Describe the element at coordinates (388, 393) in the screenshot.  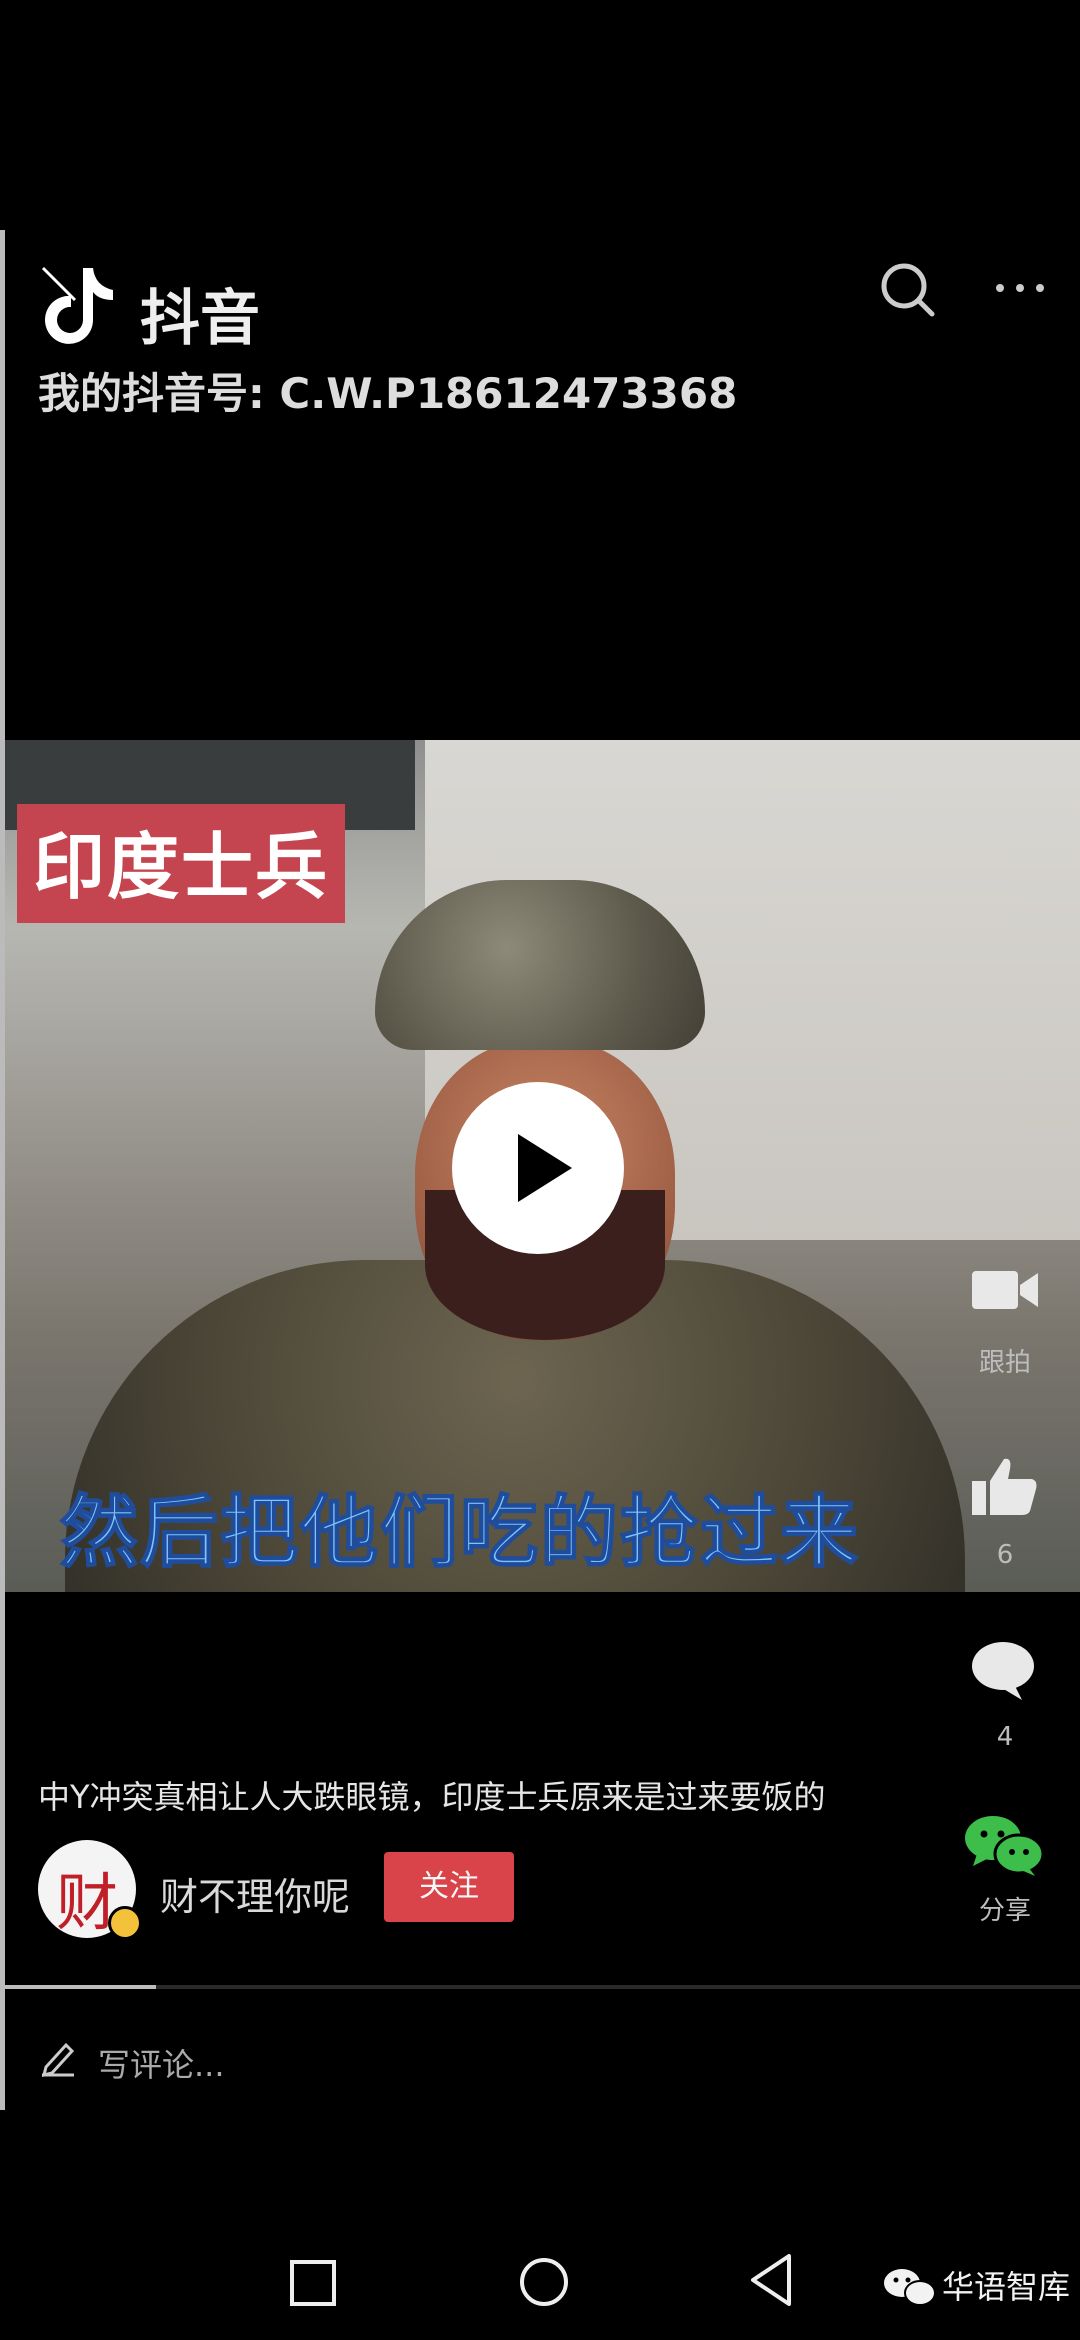
I see `account-id: 我的抖音号: C.W.P18612473368` at that location.